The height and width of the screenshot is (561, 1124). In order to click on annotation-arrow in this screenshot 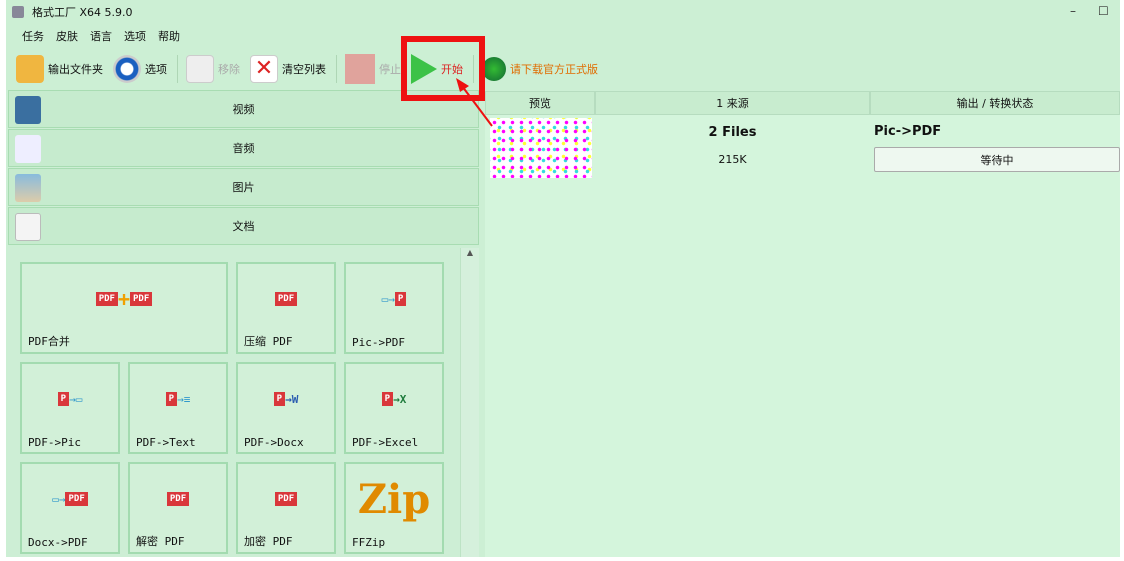, I will do `click(474, 102)`.